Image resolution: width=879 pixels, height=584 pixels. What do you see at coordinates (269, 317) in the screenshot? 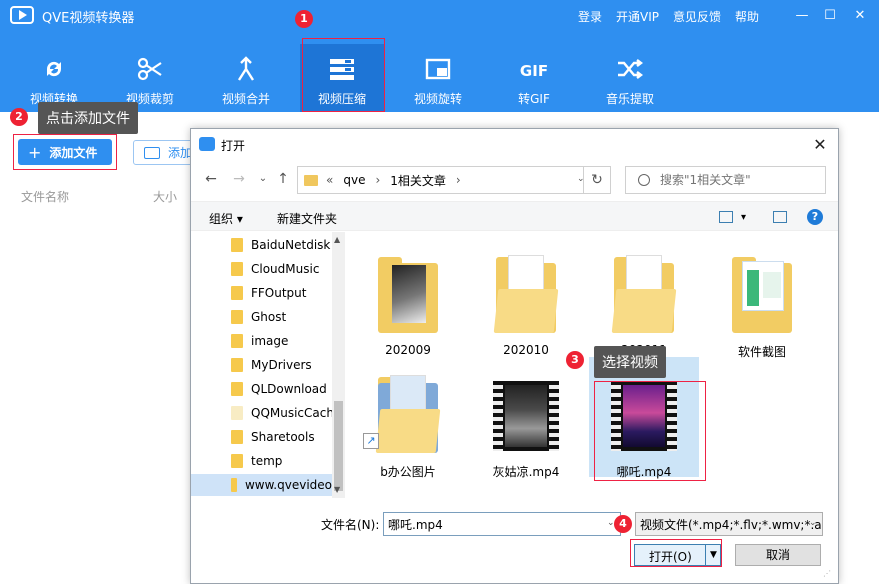
I see `tree-item-label: Ghost` at bounding box center [269, 317].